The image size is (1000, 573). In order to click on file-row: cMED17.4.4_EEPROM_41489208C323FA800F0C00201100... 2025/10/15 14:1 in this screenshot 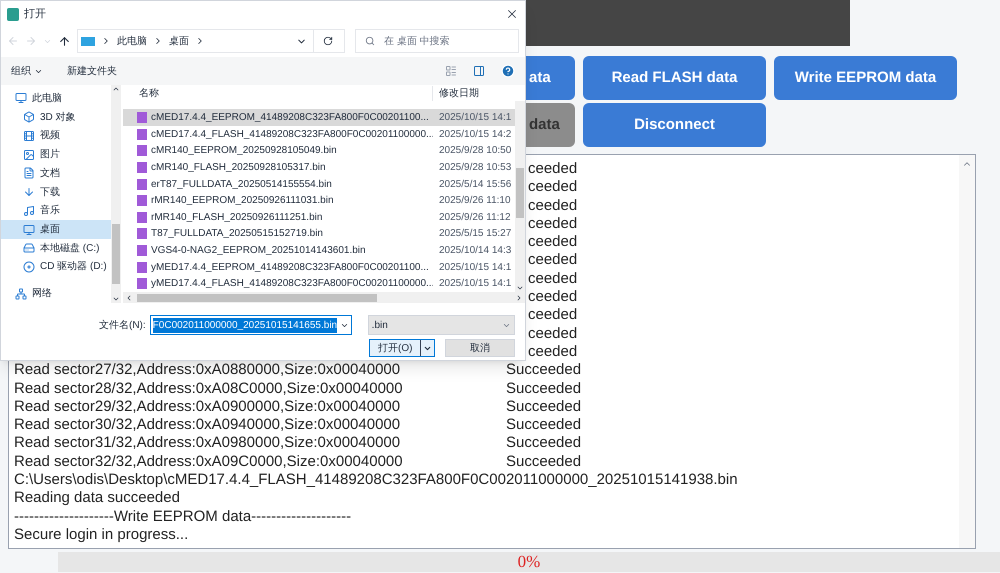, I will do `click(319, 117)`.